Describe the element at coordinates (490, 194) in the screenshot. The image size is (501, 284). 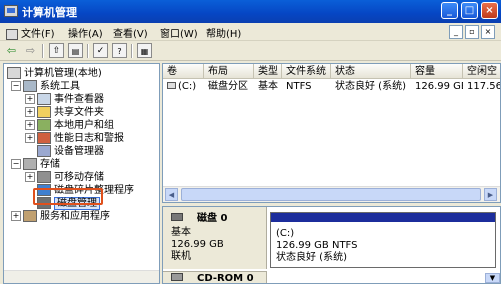
I see `scroll-right-button: ▶` at that location.